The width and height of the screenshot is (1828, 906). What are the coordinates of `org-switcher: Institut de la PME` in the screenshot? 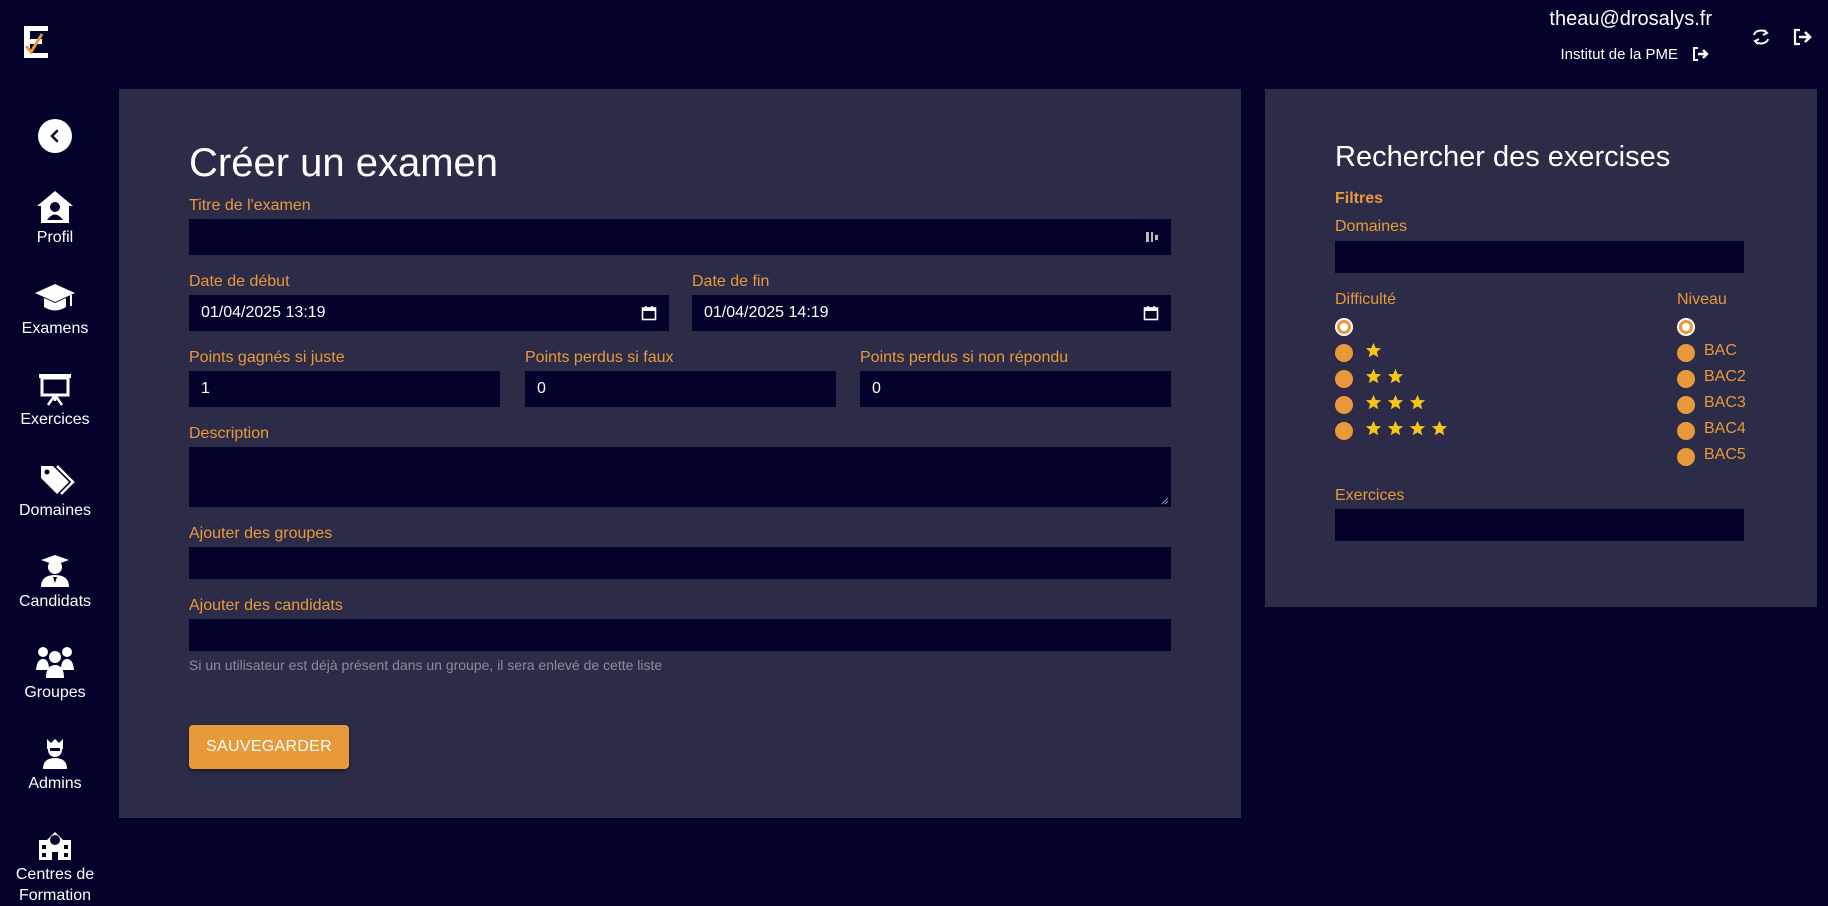 It's located at (1636, 54).